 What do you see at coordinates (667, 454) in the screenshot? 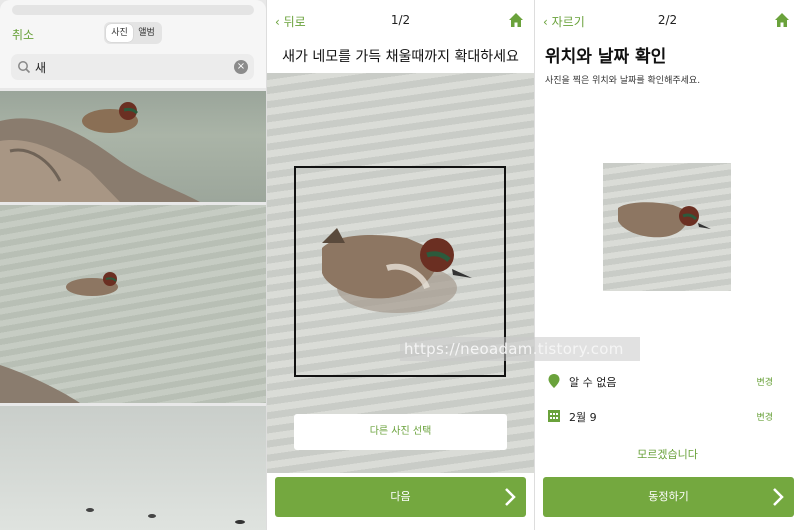
I see `dont-know-button: 모르겠습니다` at bounding box center [667, 454].